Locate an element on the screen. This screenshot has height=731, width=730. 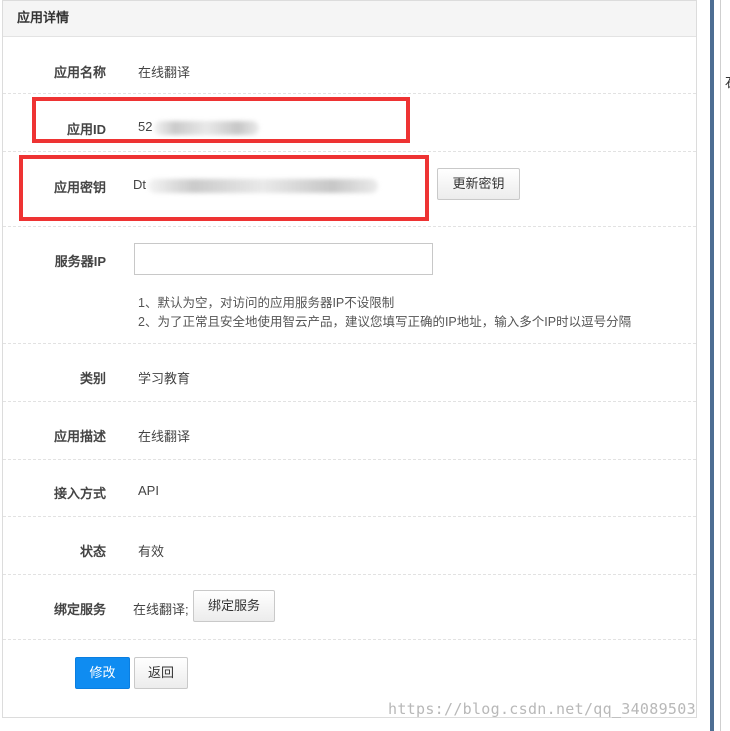
highlight-box-app-id is located at coordinates (221, 120).